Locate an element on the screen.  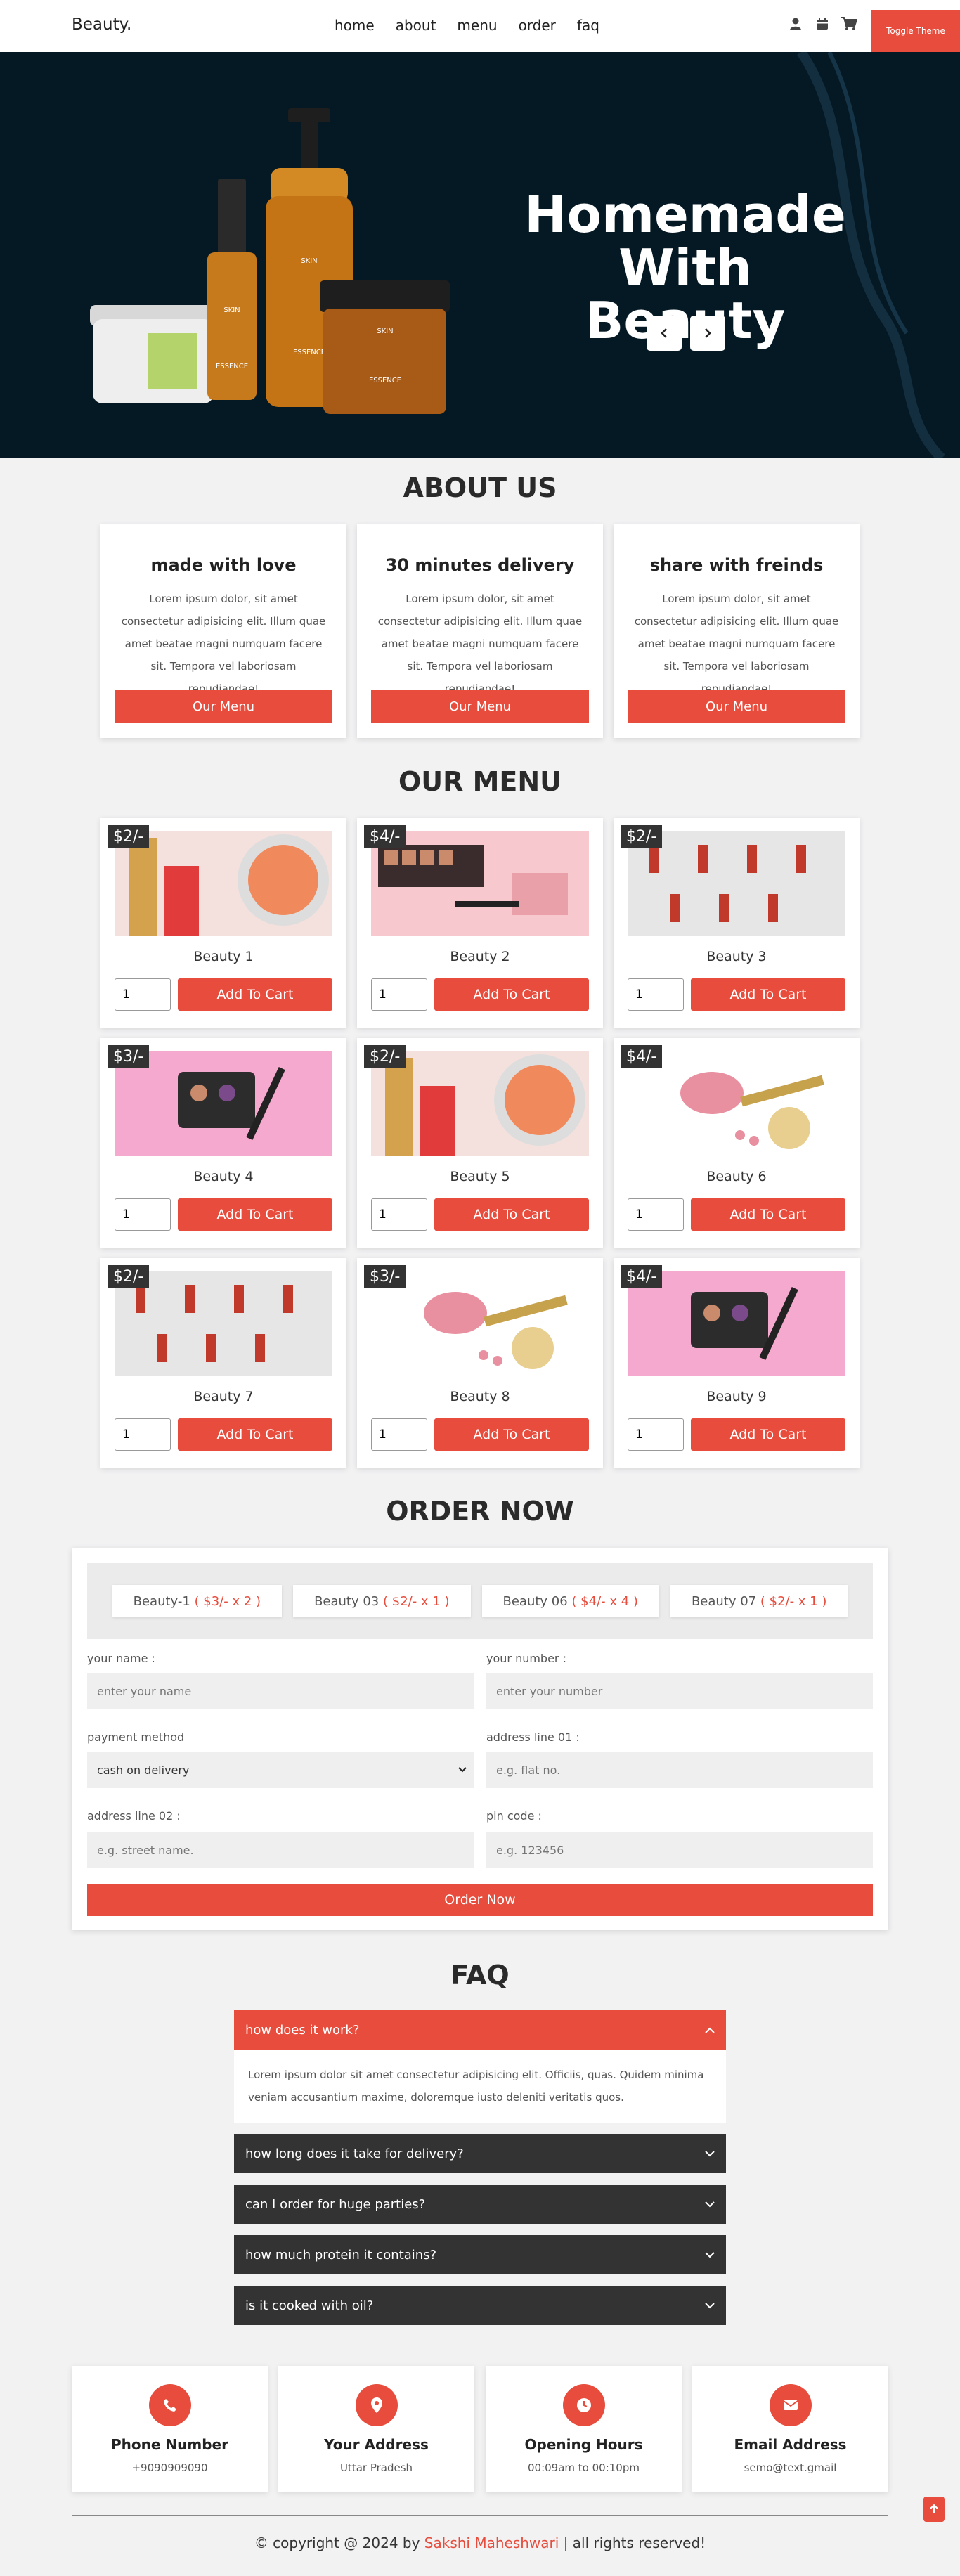
faq-question: how does it work? is located at coordinates (480, 2030).